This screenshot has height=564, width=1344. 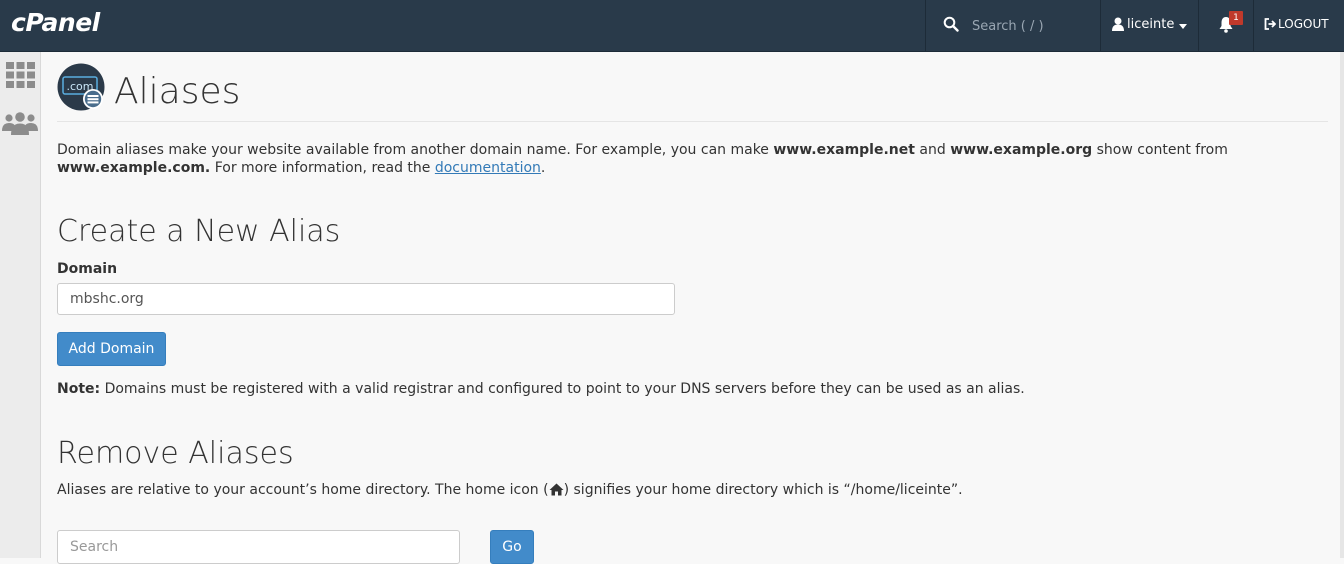 I want to click on home-icon, so click(x=556, y=489).